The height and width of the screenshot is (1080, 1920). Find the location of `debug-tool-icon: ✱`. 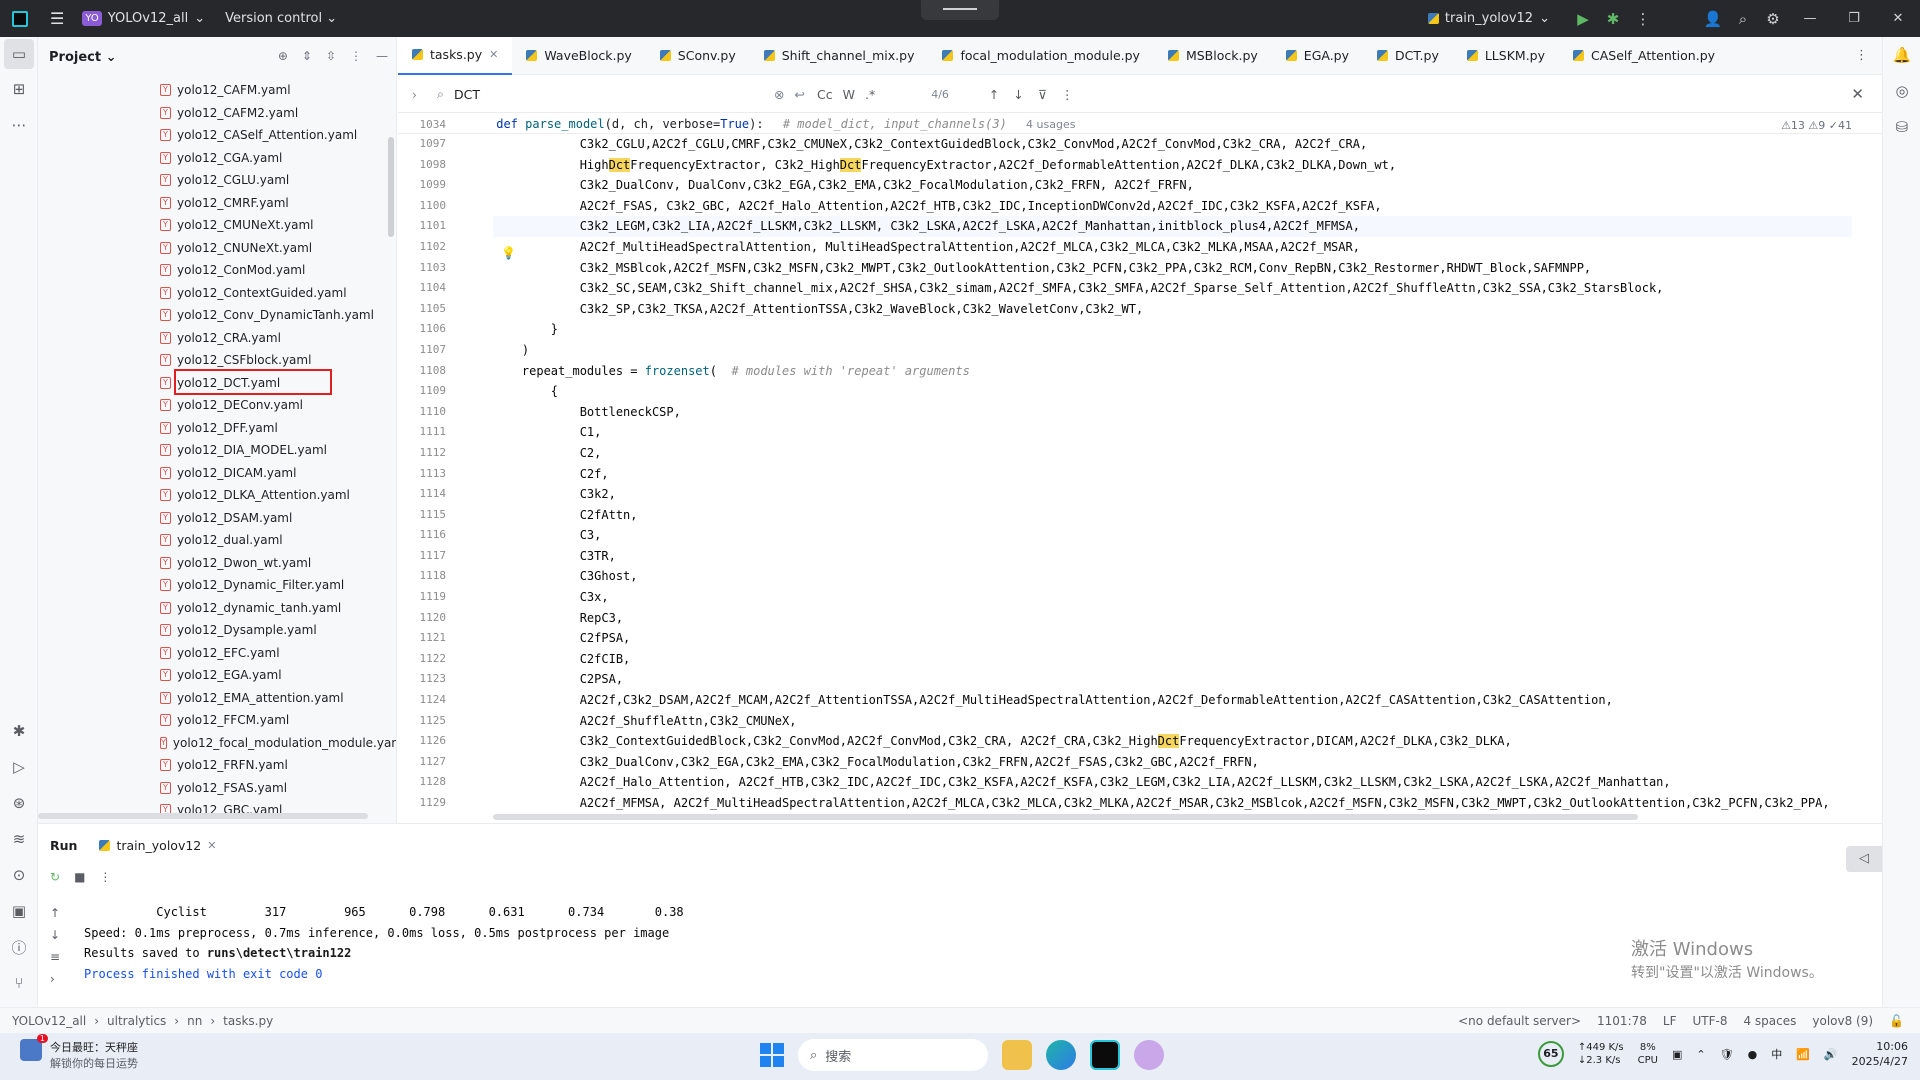

debug-tool-icon: ✱ is located at coordinates (19, 731).